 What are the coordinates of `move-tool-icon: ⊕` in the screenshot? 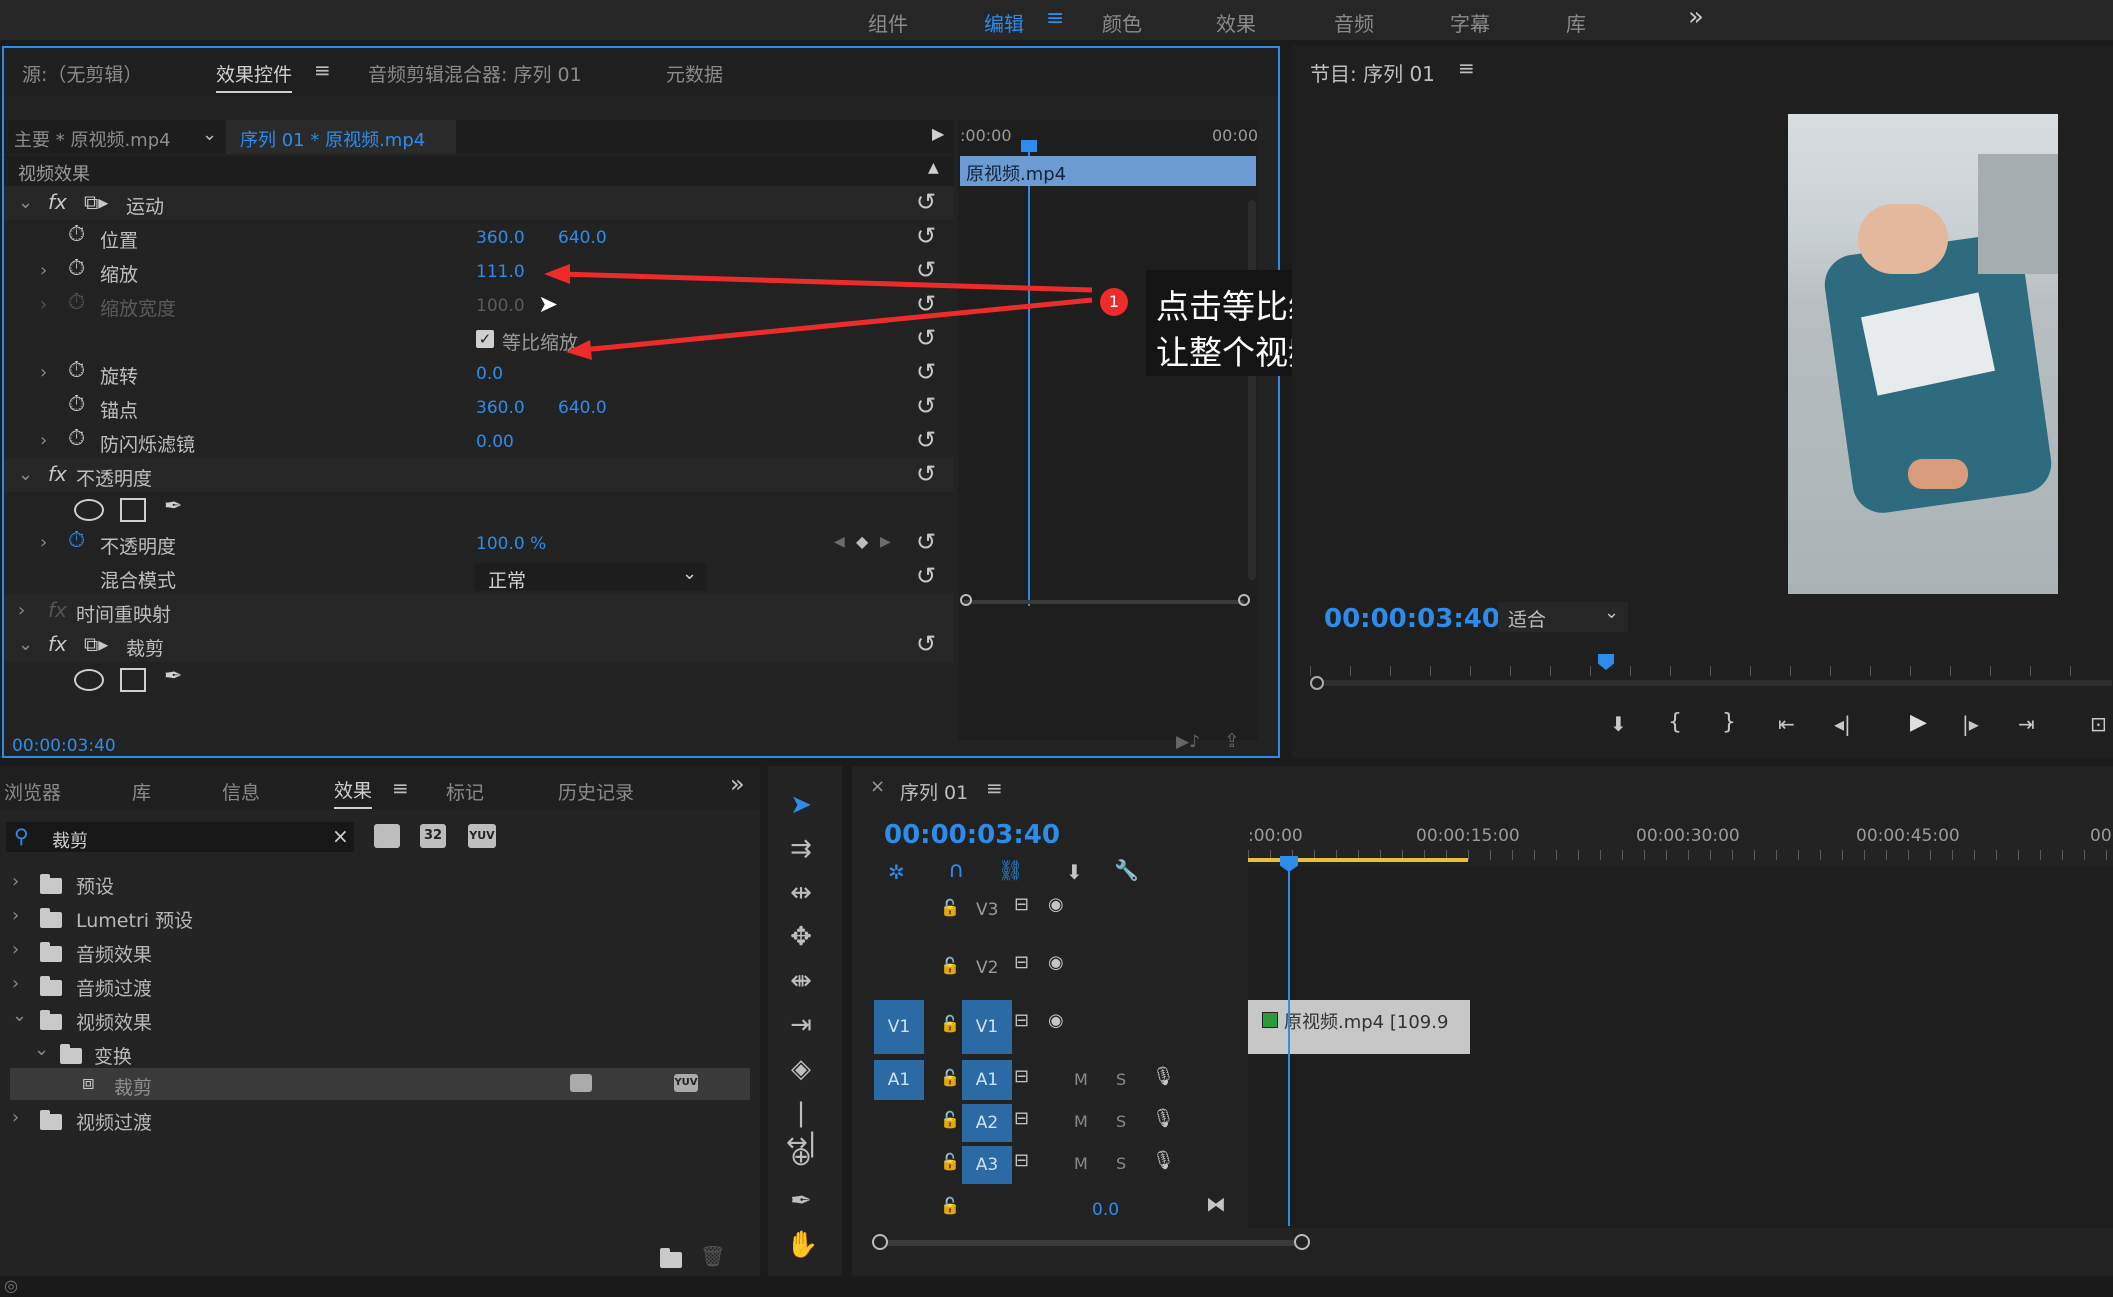 It's located at (801, 1157).